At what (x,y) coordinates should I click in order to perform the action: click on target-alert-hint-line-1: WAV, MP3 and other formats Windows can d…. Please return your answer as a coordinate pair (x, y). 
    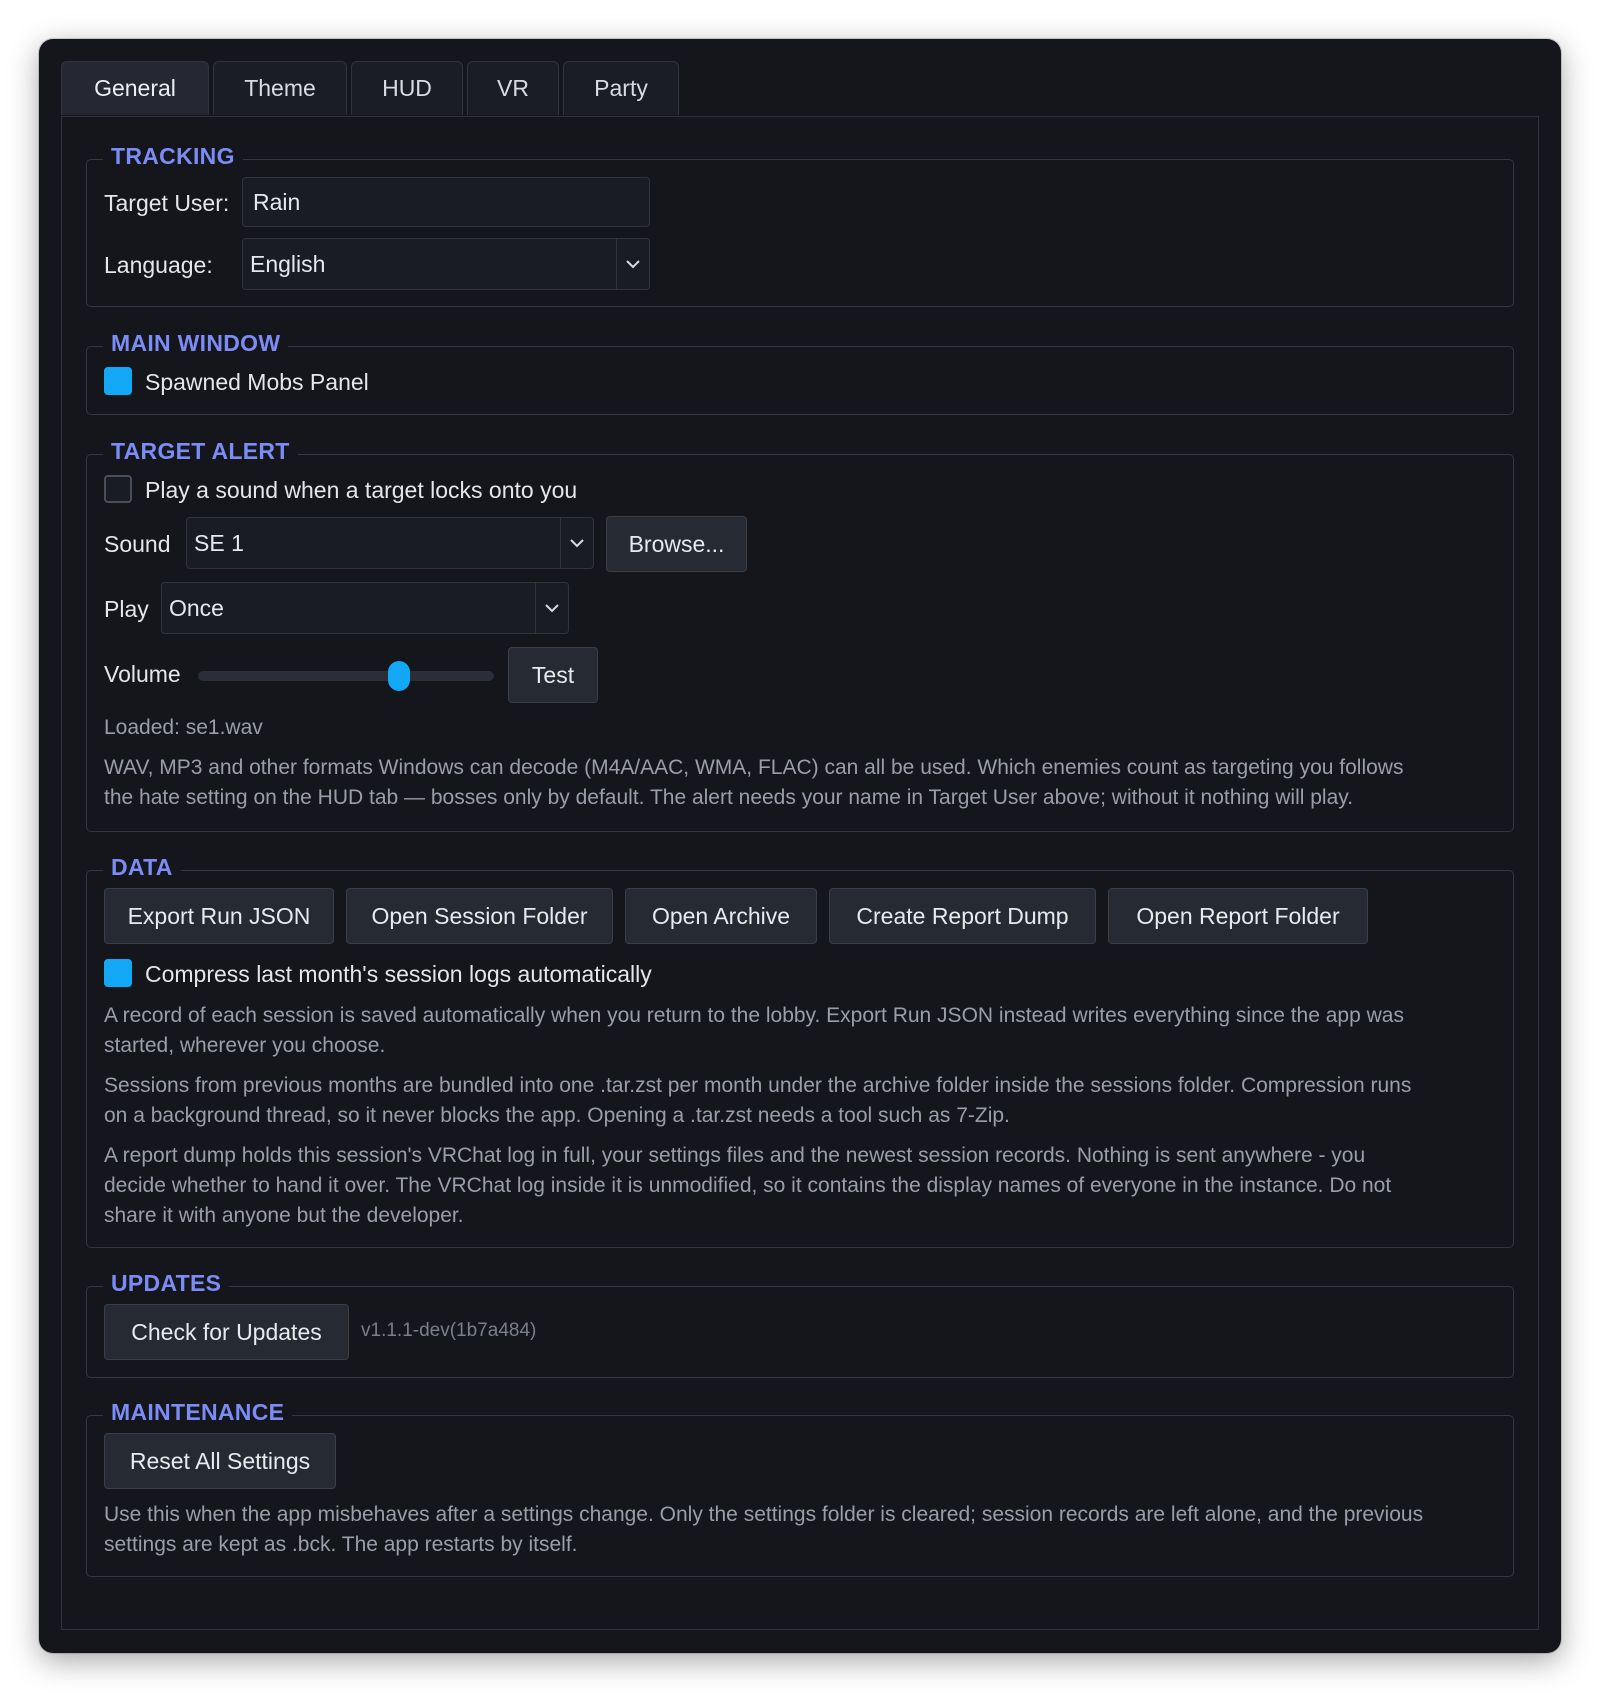
    Looking at the image, I should click on (754, 767).